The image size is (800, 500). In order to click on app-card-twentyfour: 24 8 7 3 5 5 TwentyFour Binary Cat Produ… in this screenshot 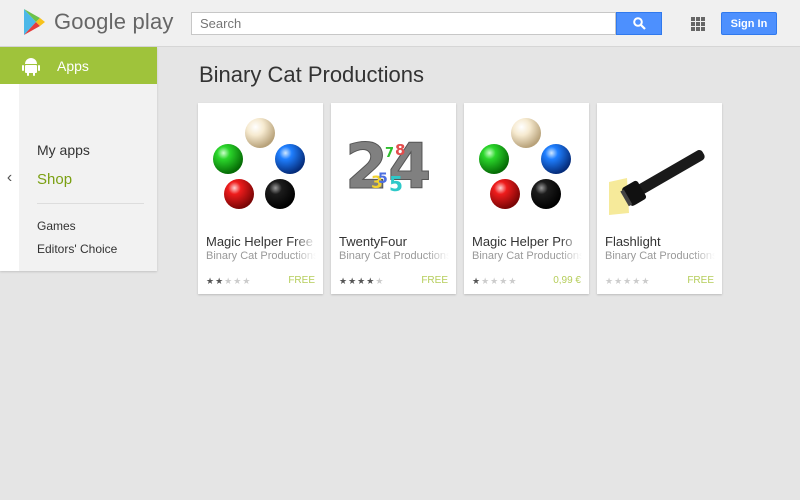, I will do `click(393, 198)`.